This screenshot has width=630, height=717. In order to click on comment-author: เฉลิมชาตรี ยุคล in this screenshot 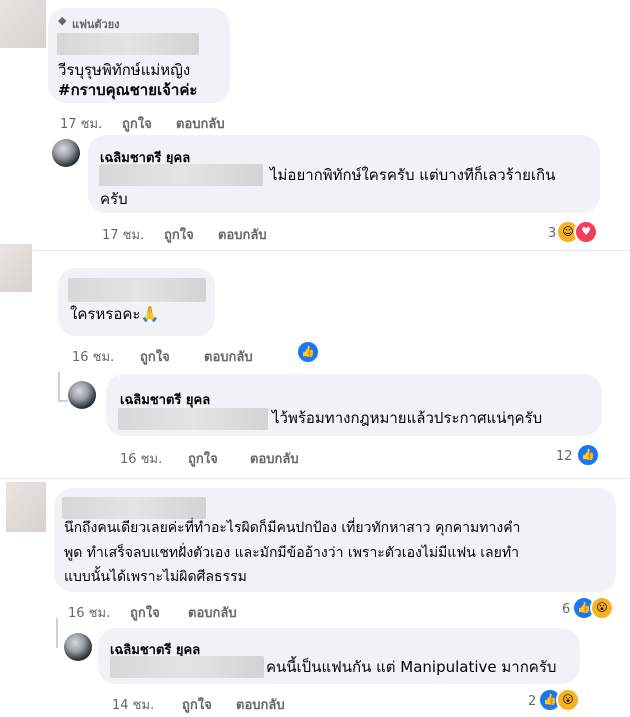, I will do `click(165, 399)`.